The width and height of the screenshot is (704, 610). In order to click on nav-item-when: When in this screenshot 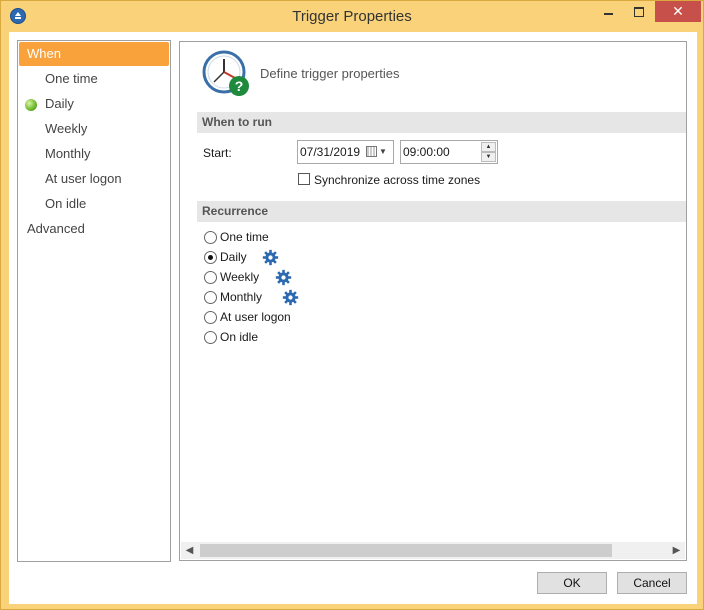, I will do `click(94, 54)`.